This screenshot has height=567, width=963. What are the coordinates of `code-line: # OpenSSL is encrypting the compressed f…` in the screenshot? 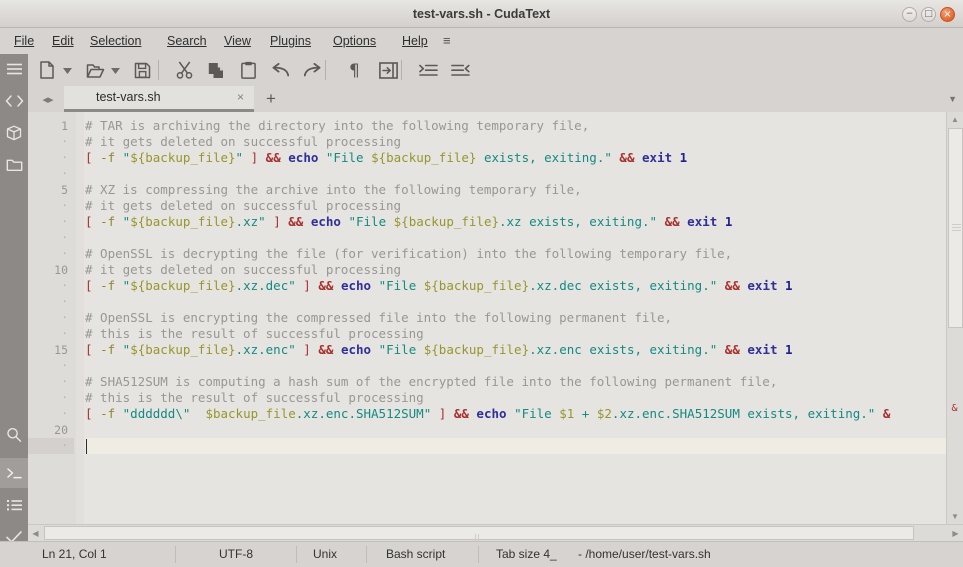 It's located at (524, 318).